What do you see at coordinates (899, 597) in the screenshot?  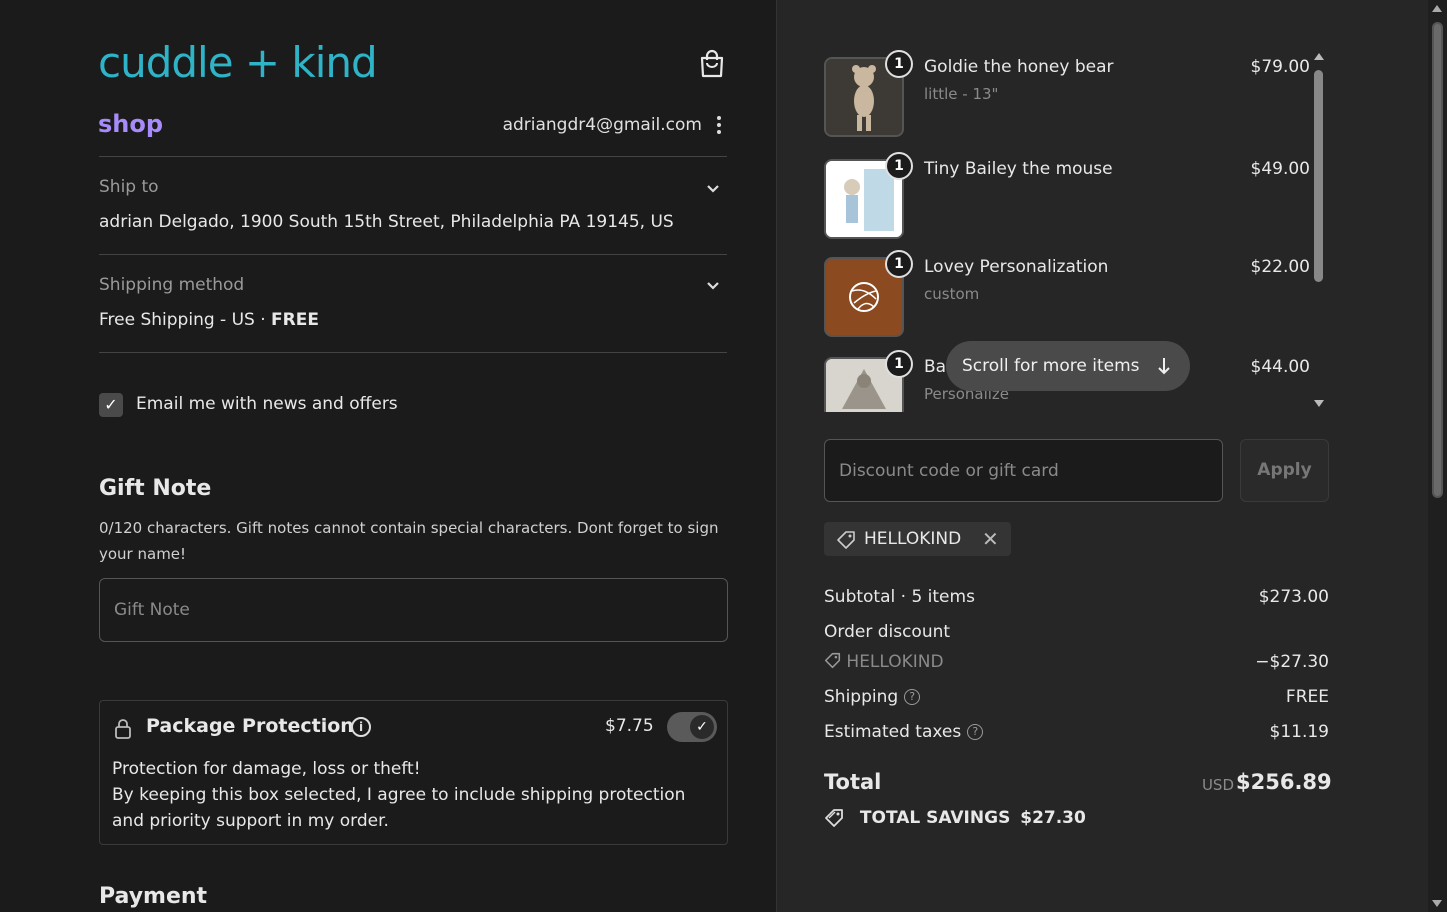 I see `subtotal-label: Subtotal · 5 items` at bounding box center [899, 597].